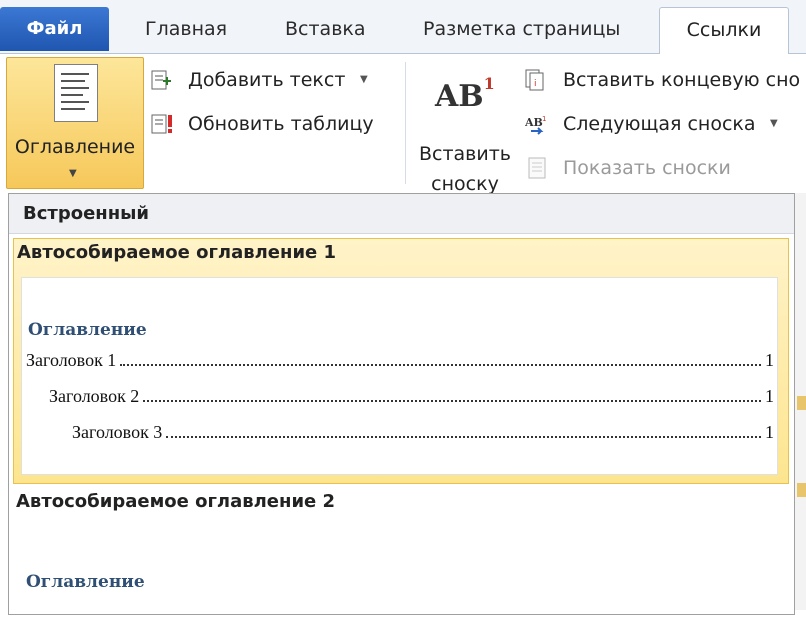  I want to click on add-text-icon, so click(161, 80).